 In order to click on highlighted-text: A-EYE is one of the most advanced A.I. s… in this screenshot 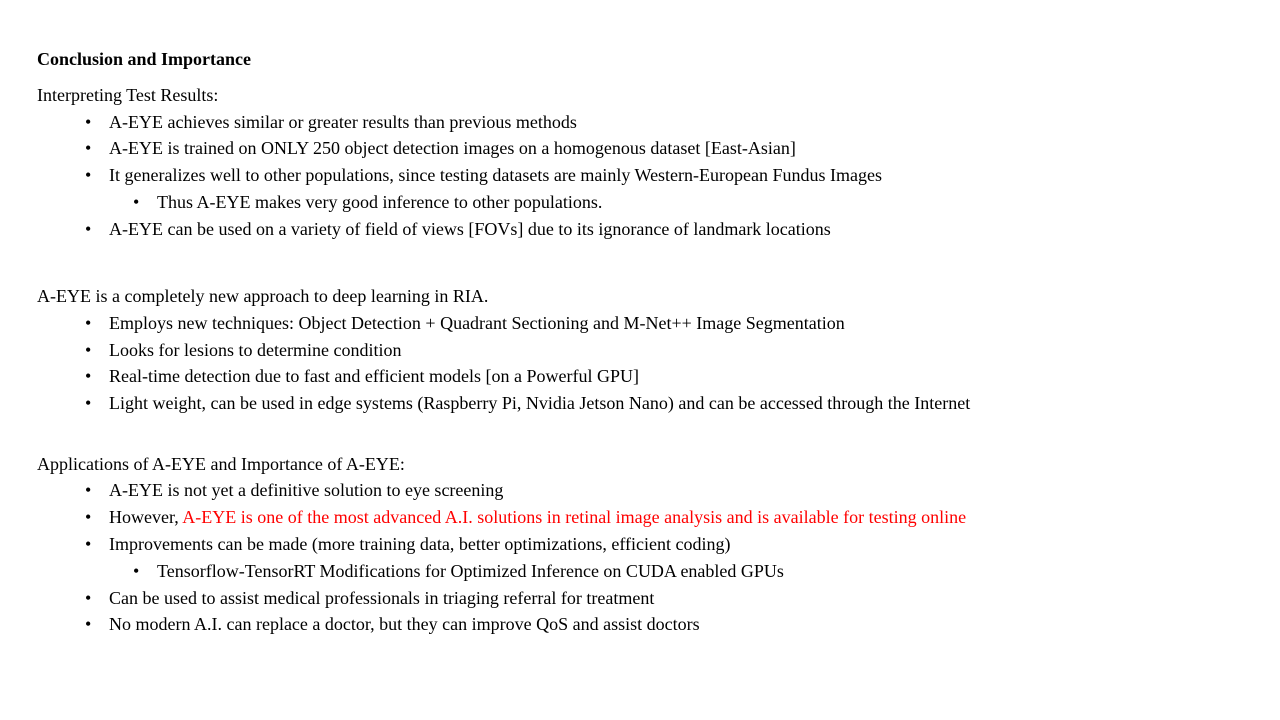, I will do `click(574, 517)`.